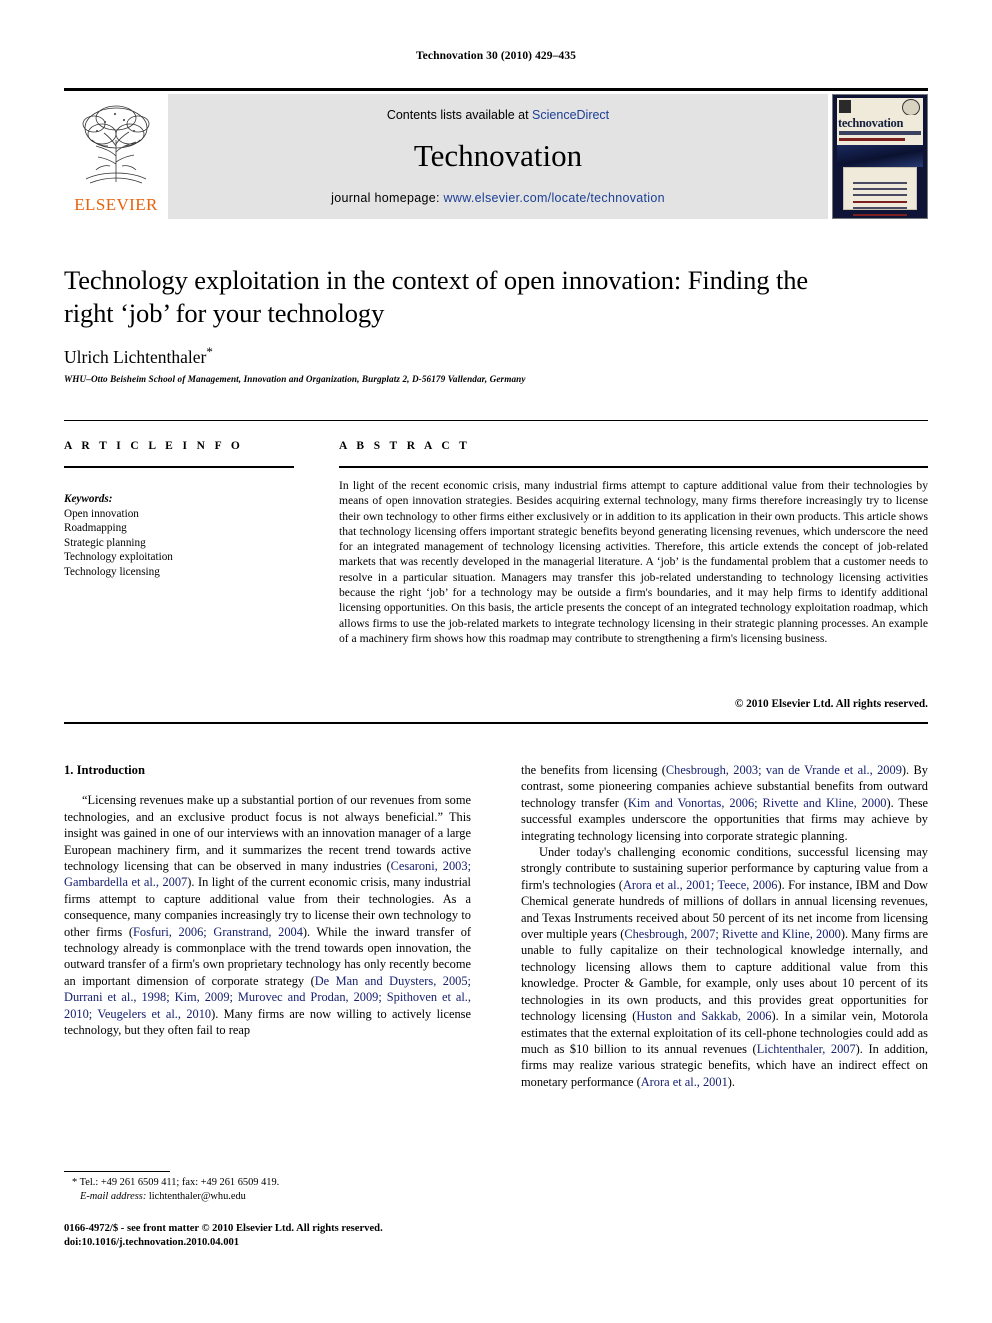 The image size is (992, 1323). I want to click on doi-line: doi:10.1016/j.technovation.2010.04.001, so click(279, 1243).